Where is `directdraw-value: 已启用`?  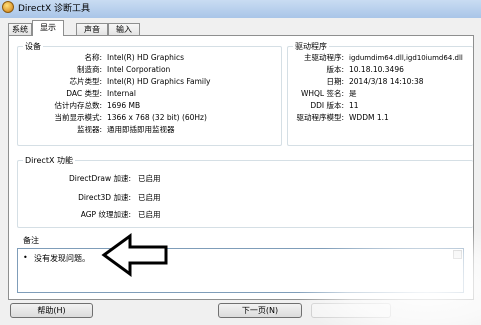
directdraw-value: 已启用 is located at coordinates (149, 178).